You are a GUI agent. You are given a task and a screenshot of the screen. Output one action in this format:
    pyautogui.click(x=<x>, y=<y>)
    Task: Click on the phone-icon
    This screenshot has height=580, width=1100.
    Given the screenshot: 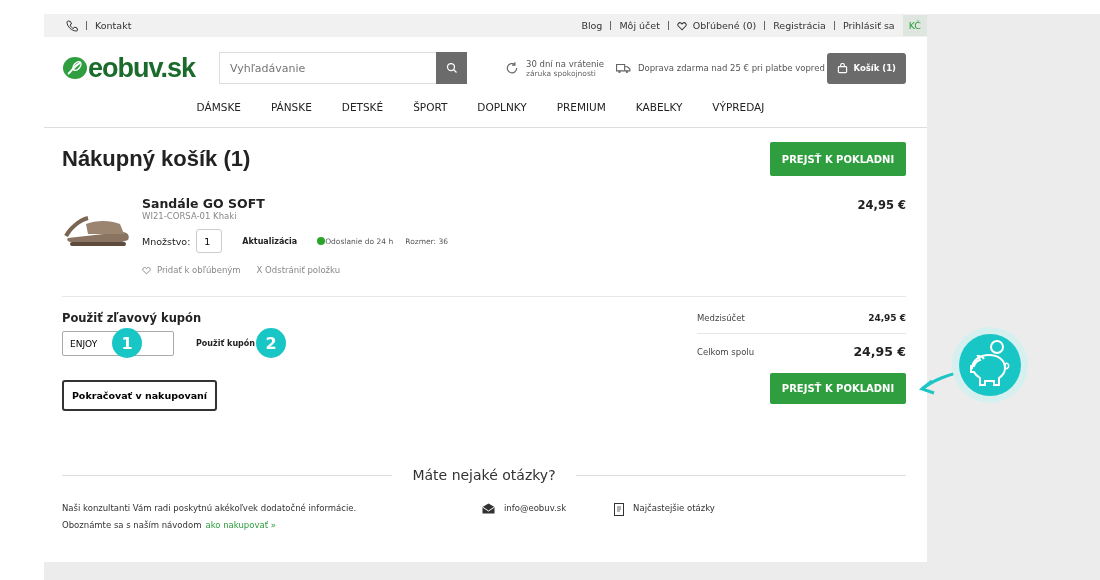 What is the action you would take?
    pyautogui.click(x=72, y=25)
    